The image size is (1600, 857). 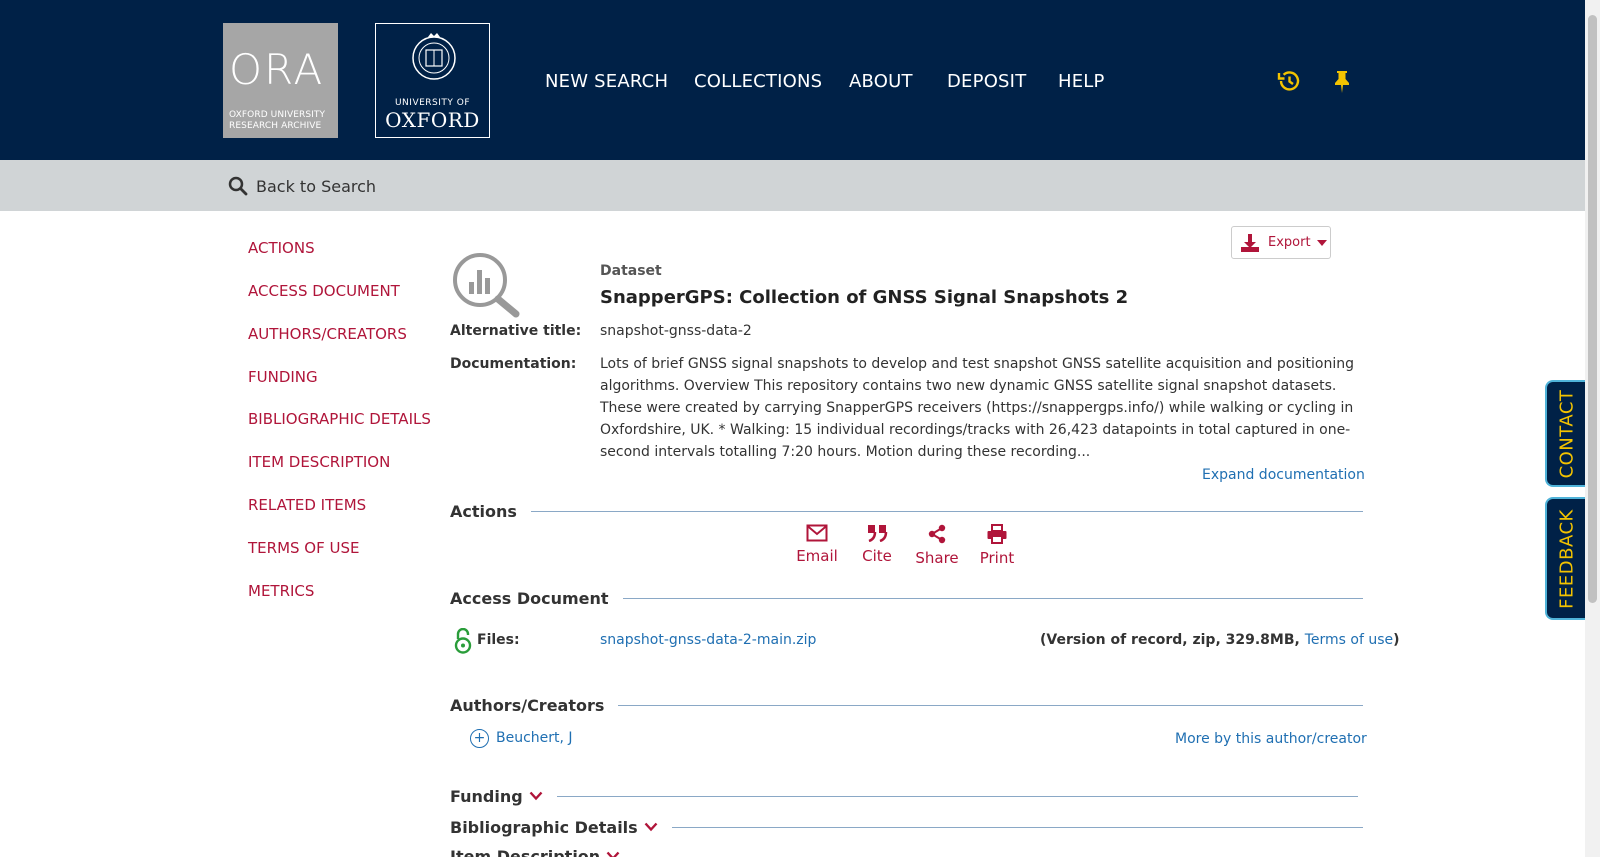 What do you see at coordinates (817, 544) in the screenshot?
I see `email-action: Email` at bounding box center [817, 544].